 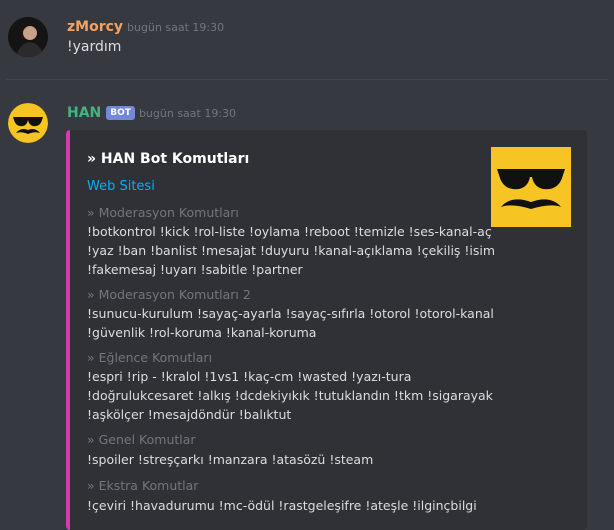 I want to click on message-text: !yardım, so click(x=94, y=47).